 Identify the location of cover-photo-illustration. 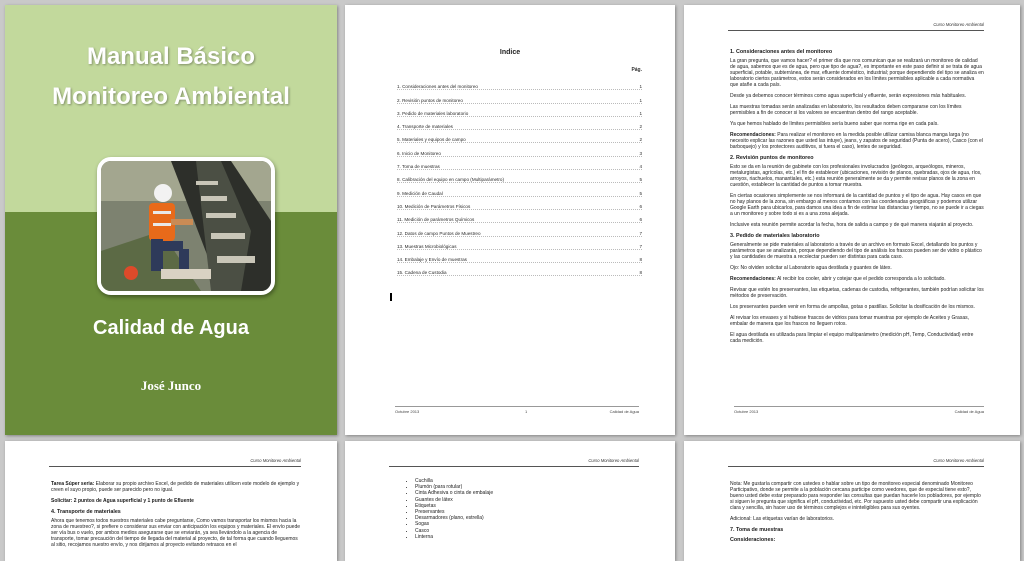
(186, 226).